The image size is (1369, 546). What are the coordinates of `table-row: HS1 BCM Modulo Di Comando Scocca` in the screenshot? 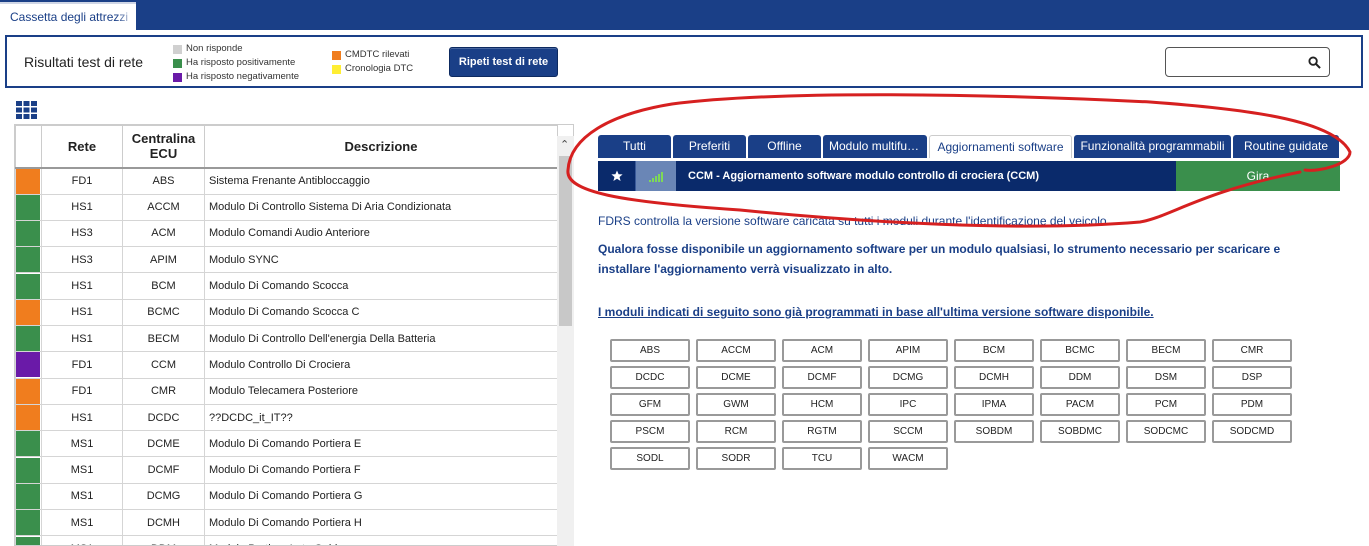 It's located at (286, 286).